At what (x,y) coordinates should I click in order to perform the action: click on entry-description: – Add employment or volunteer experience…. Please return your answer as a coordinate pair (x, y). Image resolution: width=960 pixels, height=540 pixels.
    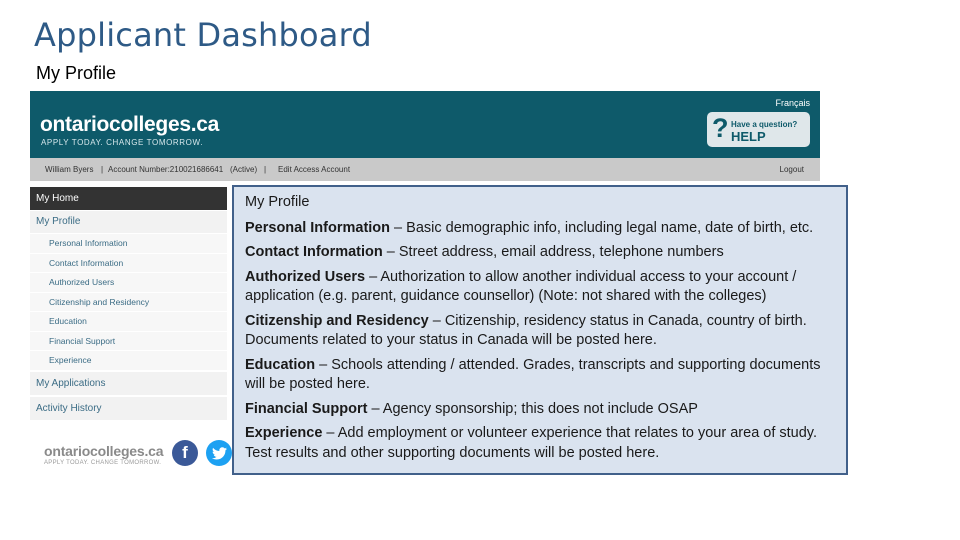
    Looking at the image, I should click on (531, 443).